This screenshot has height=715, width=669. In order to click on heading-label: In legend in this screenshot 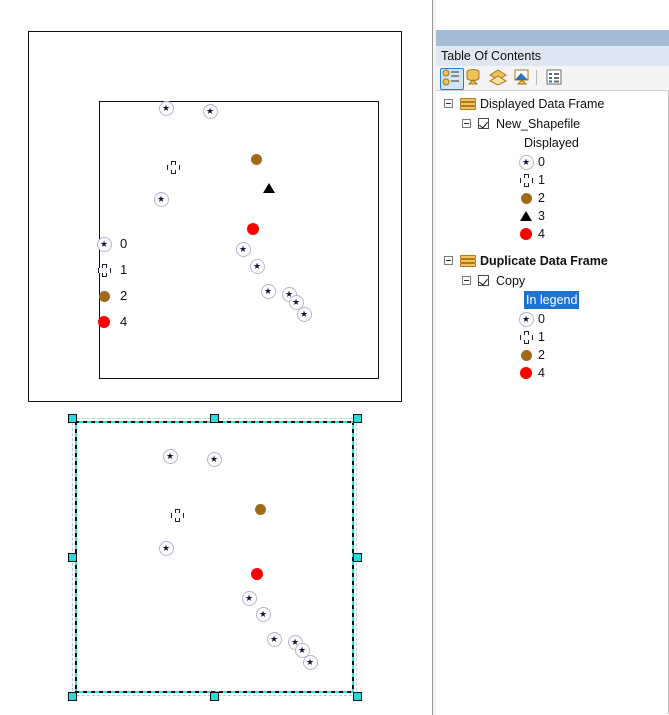, I will do `click(552, 300)`.